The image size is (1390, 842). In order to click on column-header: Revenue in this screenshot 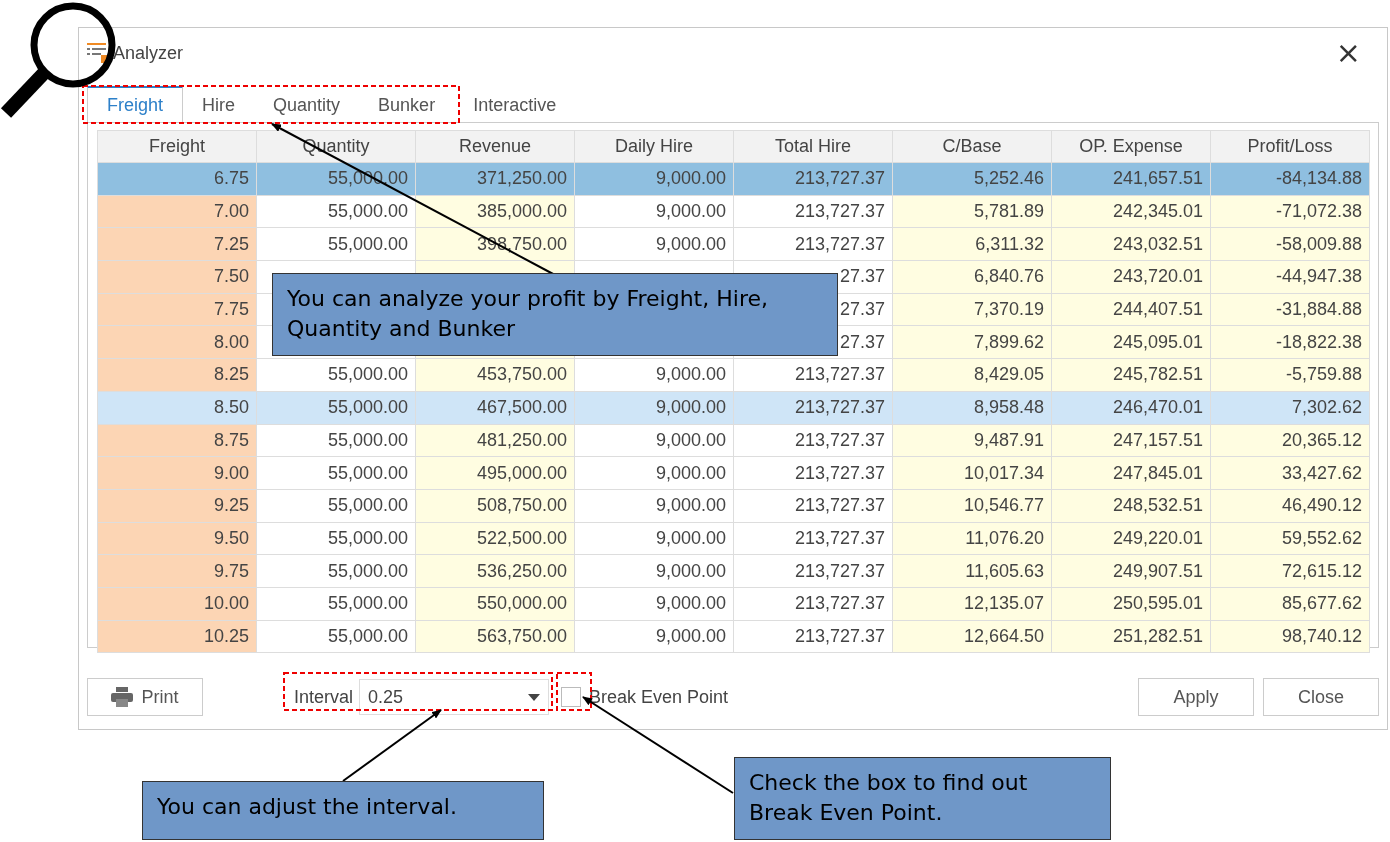, I will do `click(495, 146)`.